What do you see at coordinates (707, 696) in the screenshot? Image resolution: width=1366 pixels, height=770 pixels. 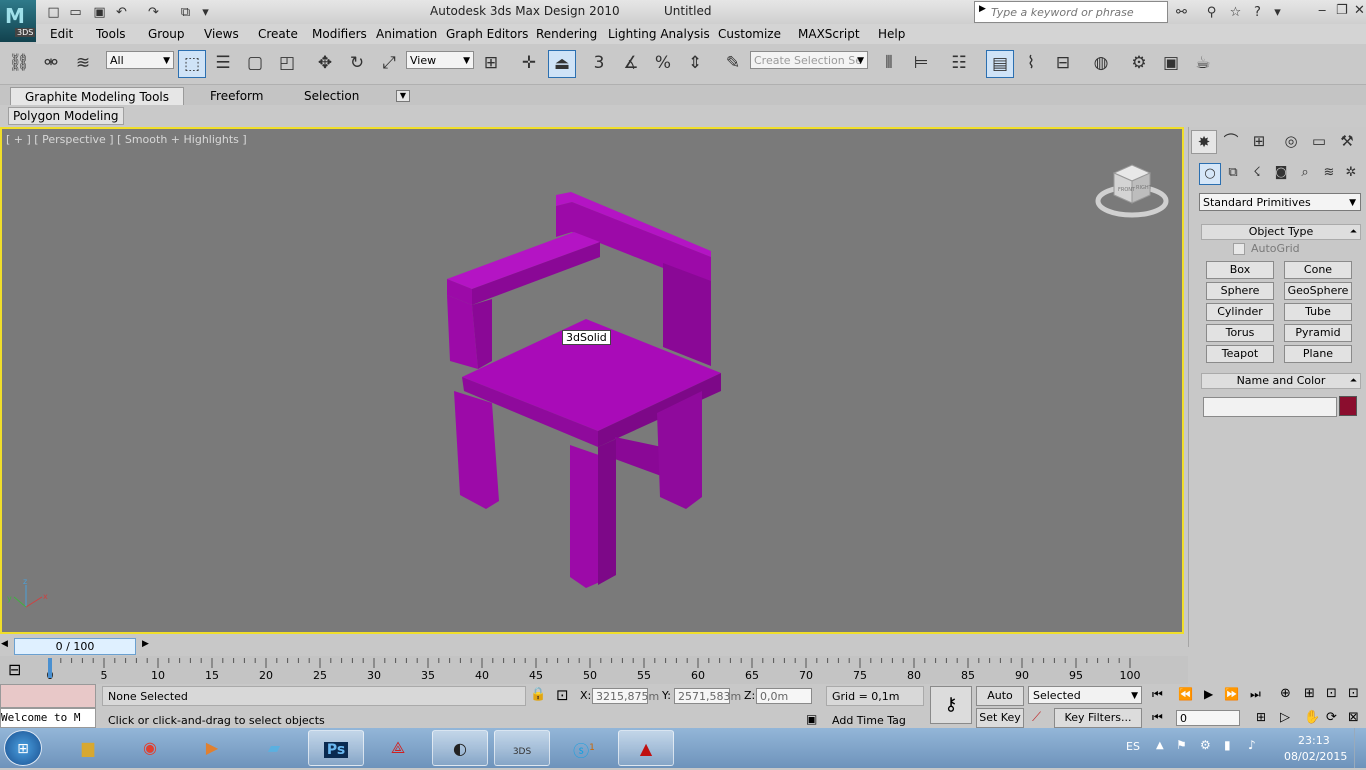 I see `y-coord-field: 2571,583m` at bounding box center [707, 696].